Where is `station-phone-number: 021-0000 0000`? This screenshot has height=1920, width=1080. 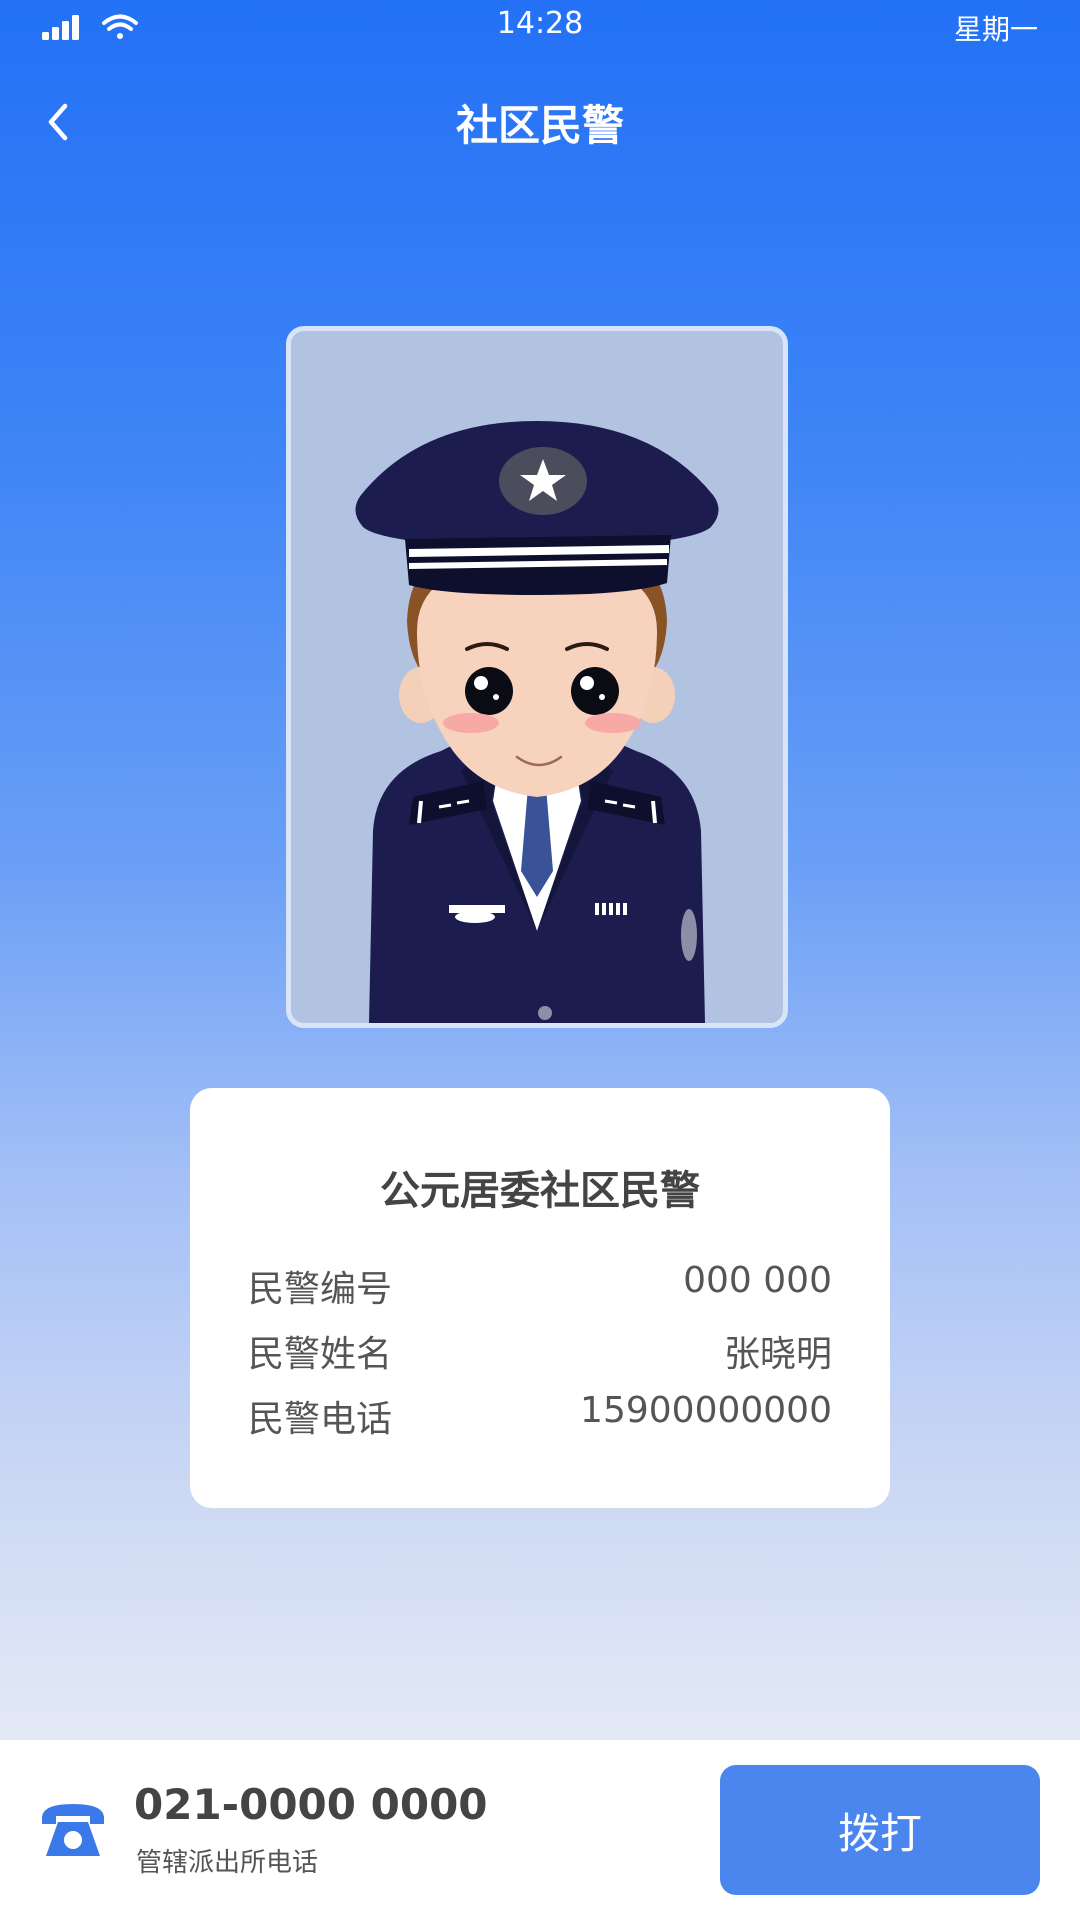
station-phone-number: 021-0000 0000 is located at coordinates (311, 1804).